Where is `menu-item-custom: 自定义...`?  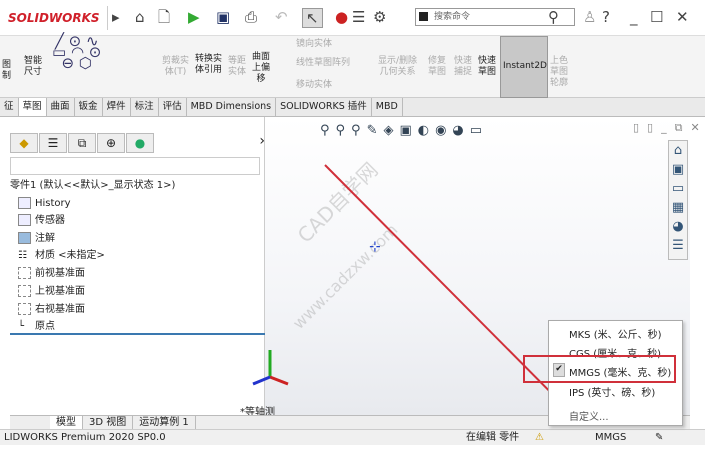 menu-item-custom: 自定义... is located at coordinates (589, 415).